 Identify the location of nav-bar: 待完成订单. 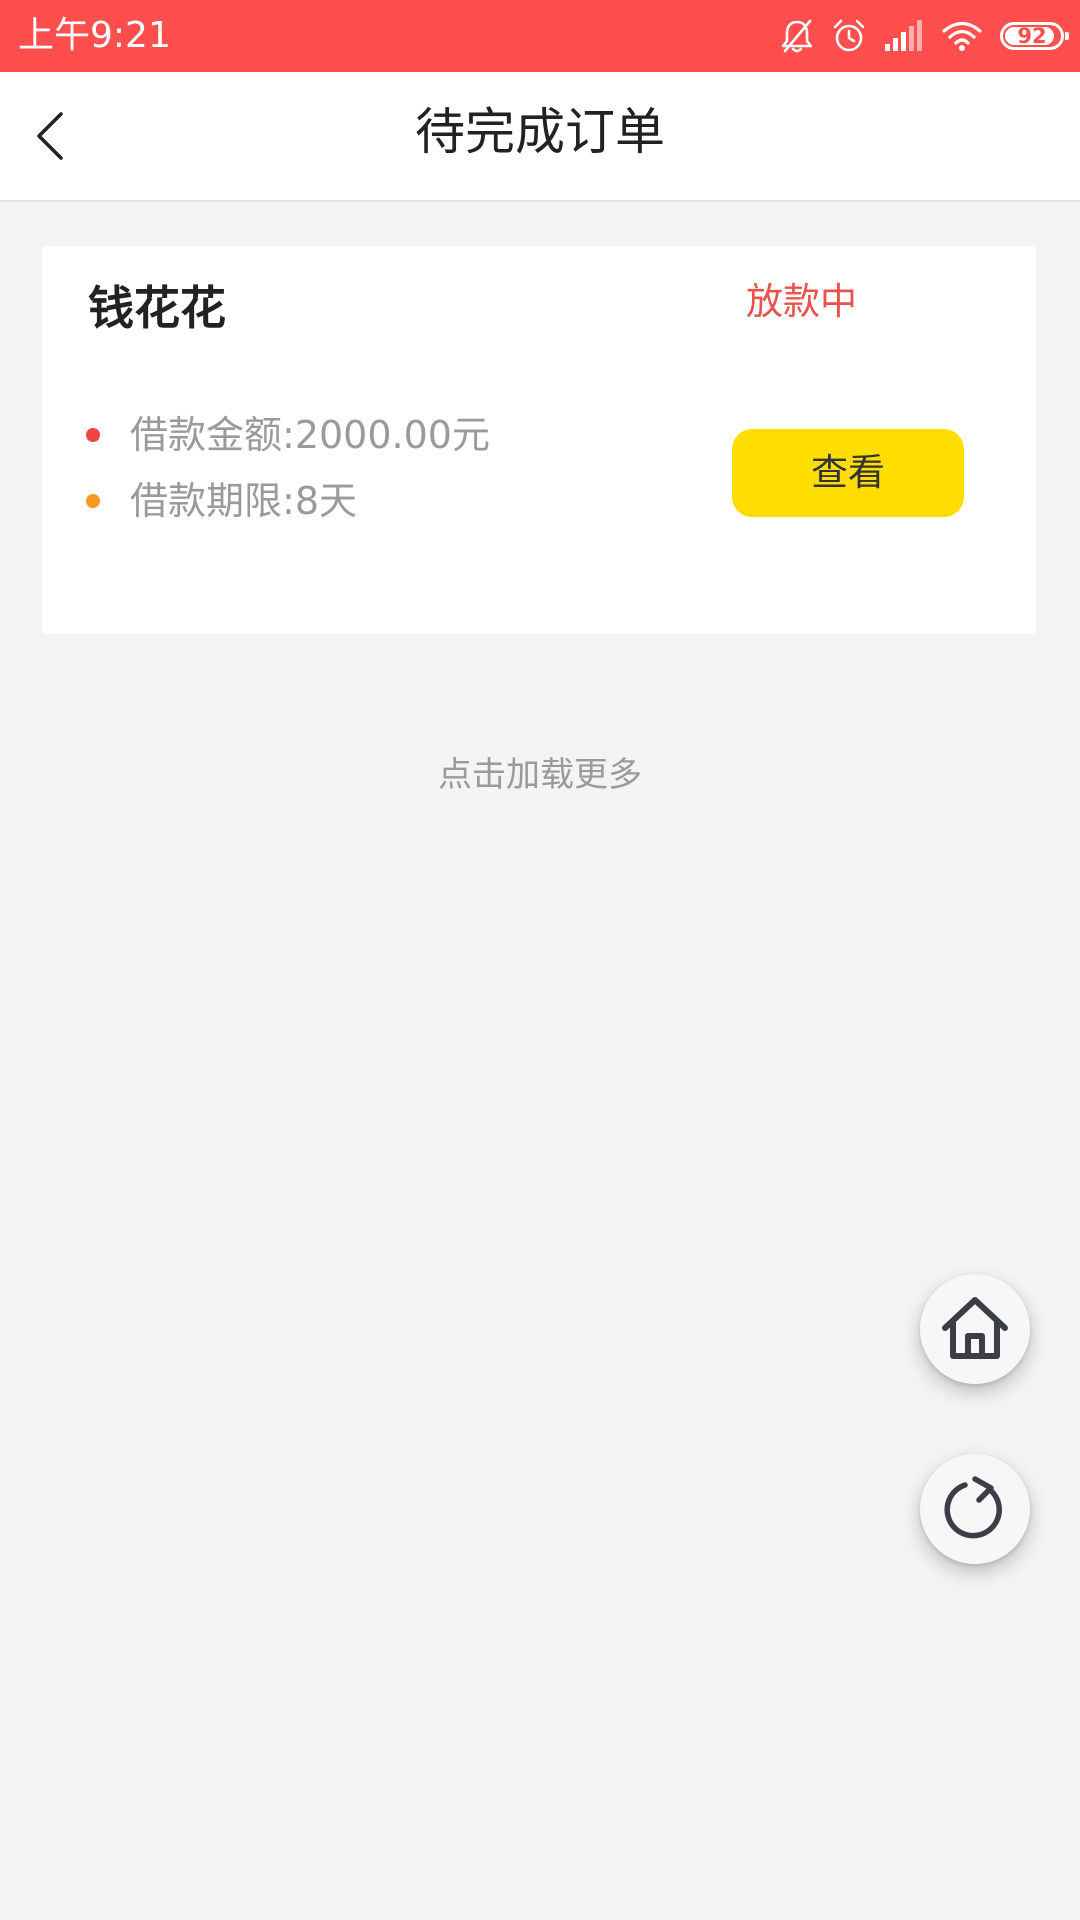
(540, 137).